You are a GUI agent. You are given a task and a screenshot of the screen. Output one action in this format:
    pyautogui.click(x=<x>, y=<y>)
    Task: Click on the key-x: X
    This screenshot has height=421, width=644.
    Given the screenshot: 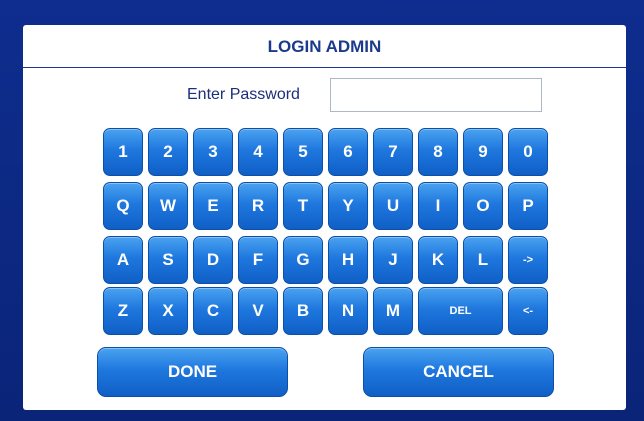 What is the action you would take?
    pyautogui.click(x=168, y=311)
    